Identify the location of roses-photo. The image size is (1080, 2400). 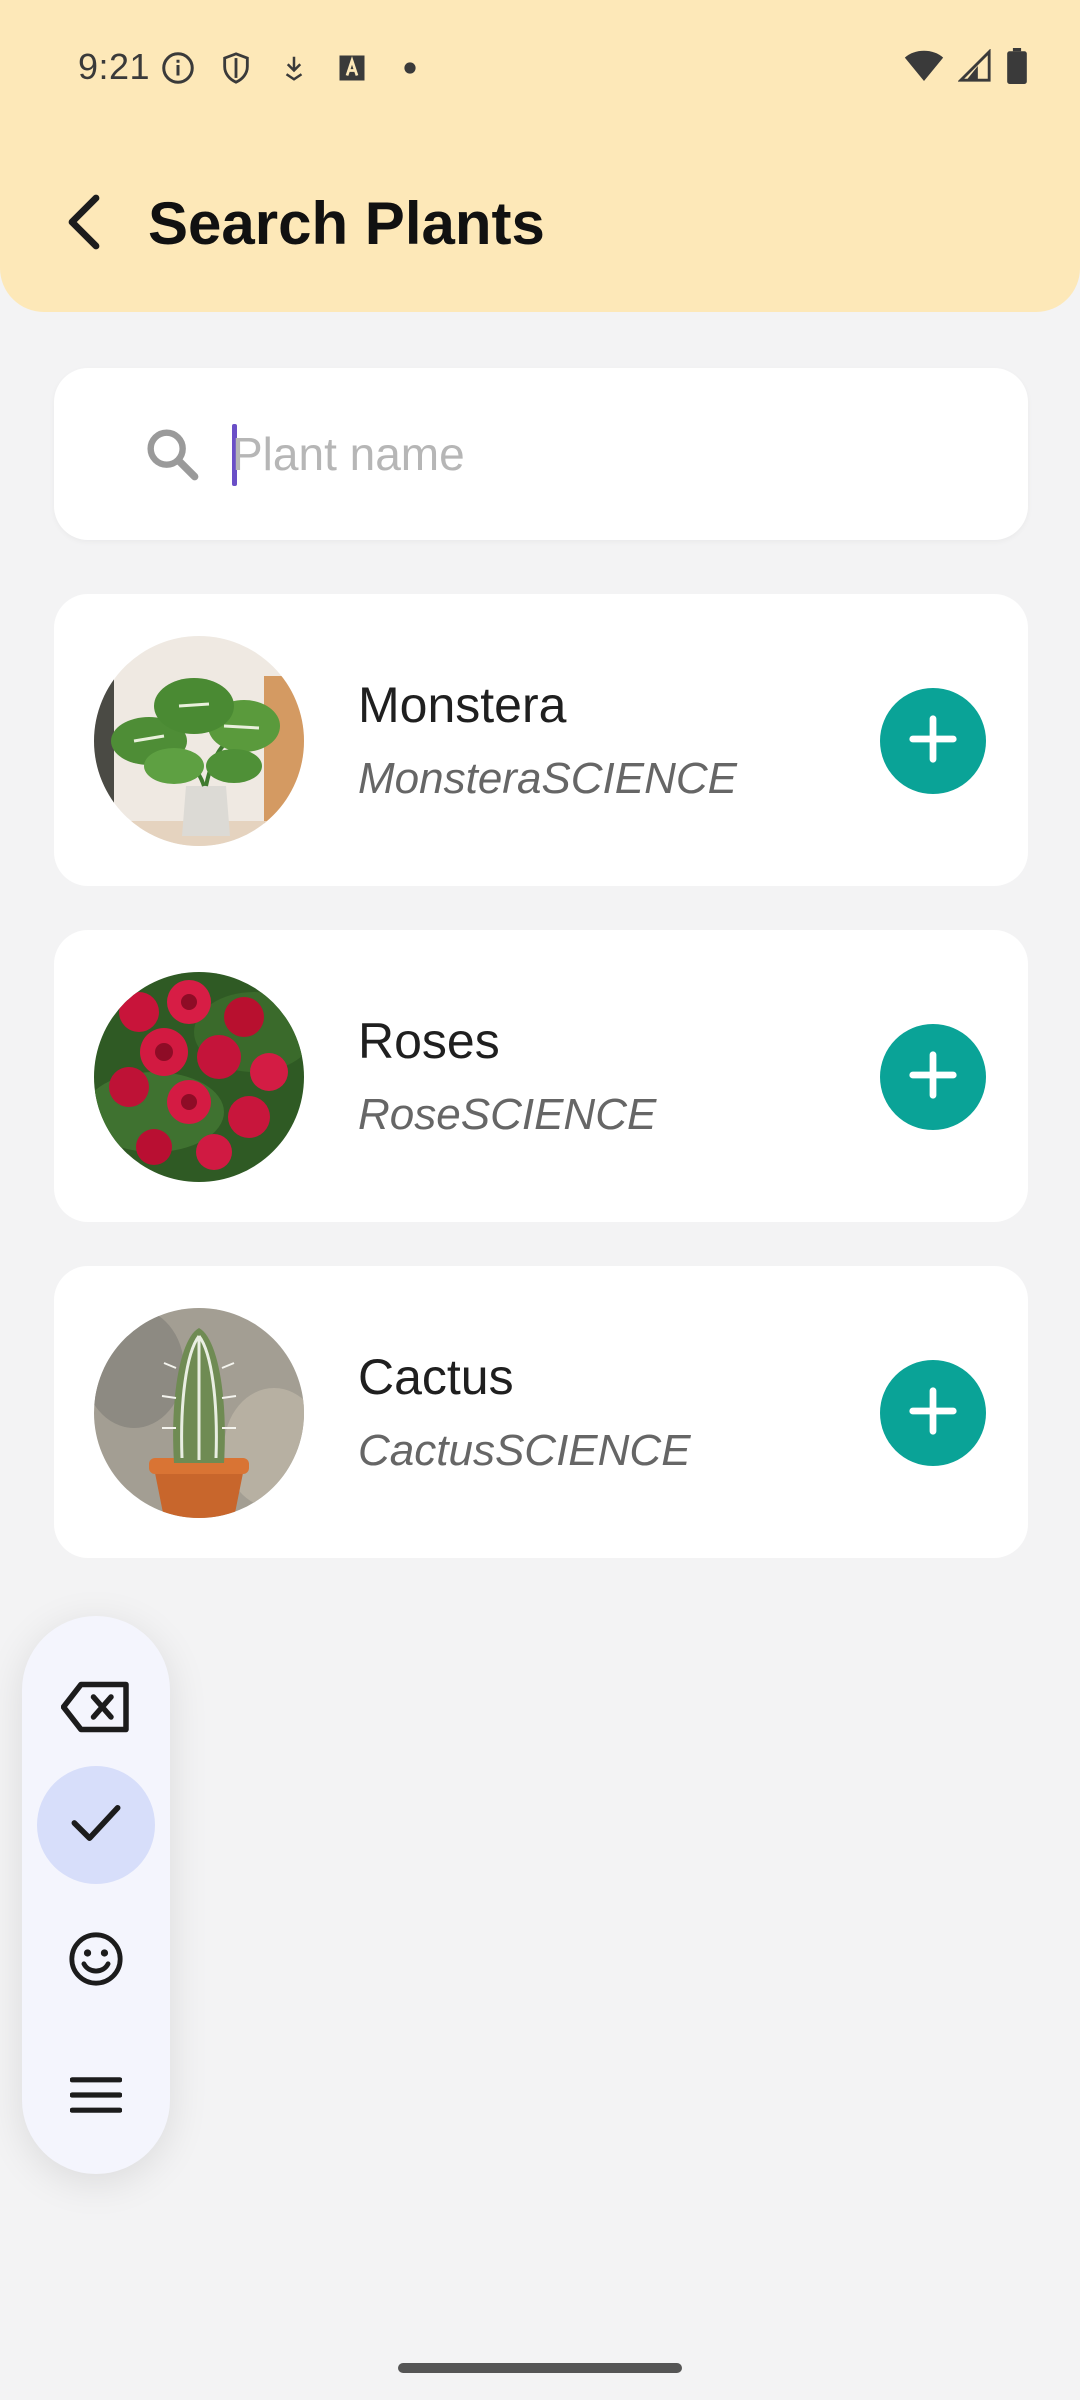
(199, 1077).